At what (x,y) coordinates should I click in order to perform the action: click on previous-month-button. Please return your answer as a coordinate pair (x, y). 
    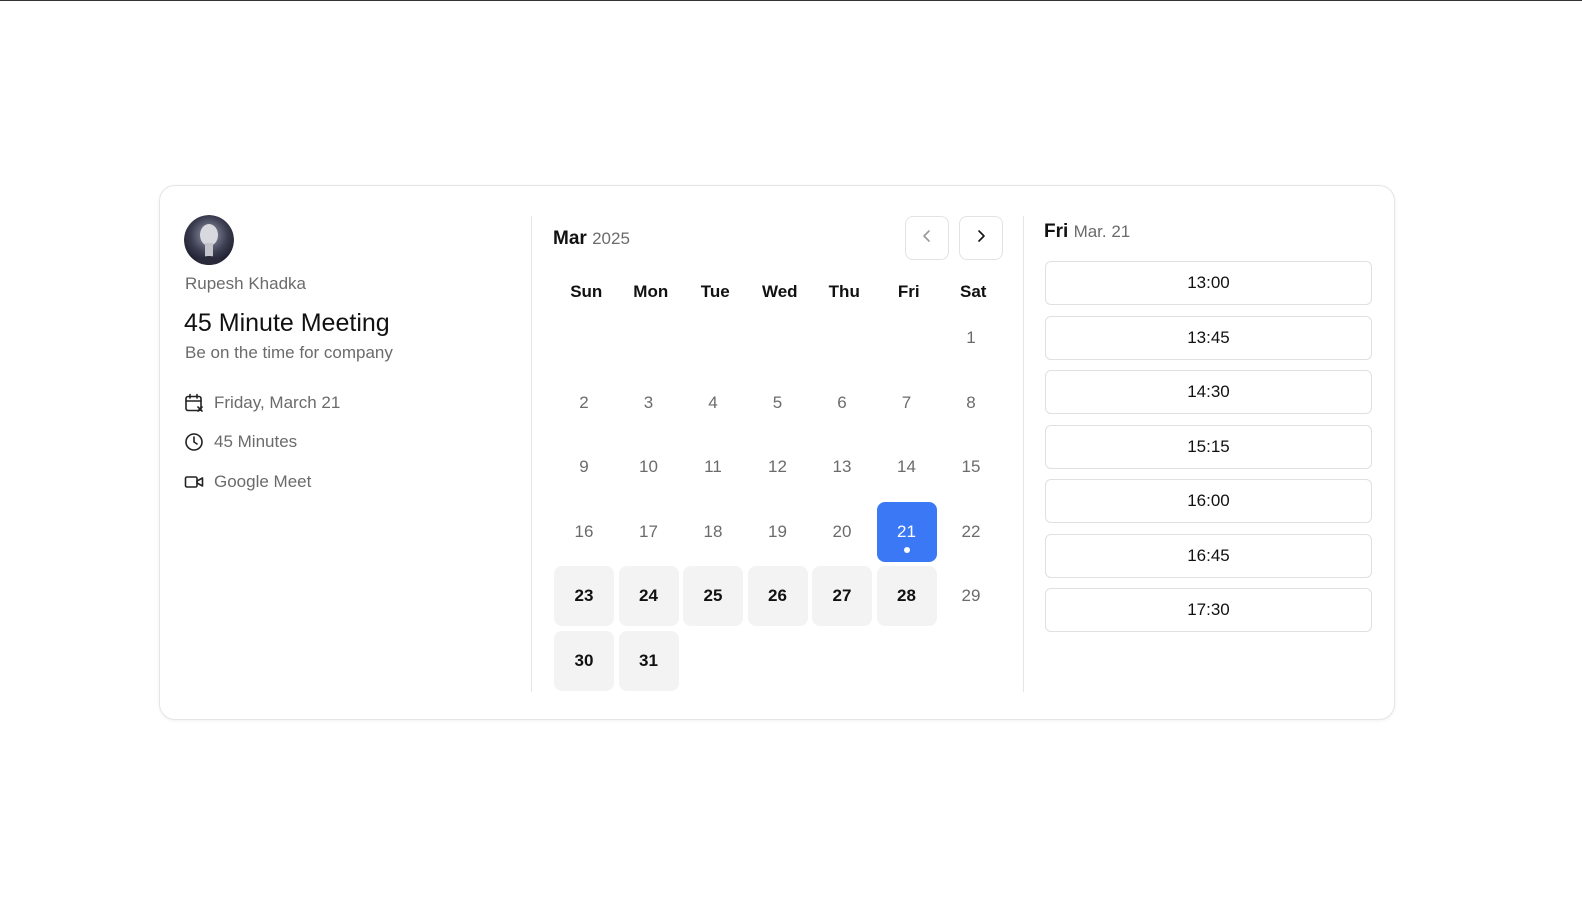
    Looking at the image, I should click on (927, 238).